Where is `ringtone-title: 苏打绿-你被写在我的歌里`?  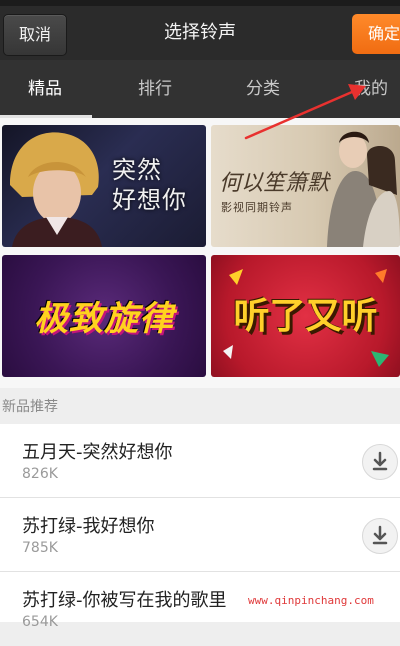
ringtone-title: 苏打绿-你被写在我的歌里 is located at coordinates (124, 600).